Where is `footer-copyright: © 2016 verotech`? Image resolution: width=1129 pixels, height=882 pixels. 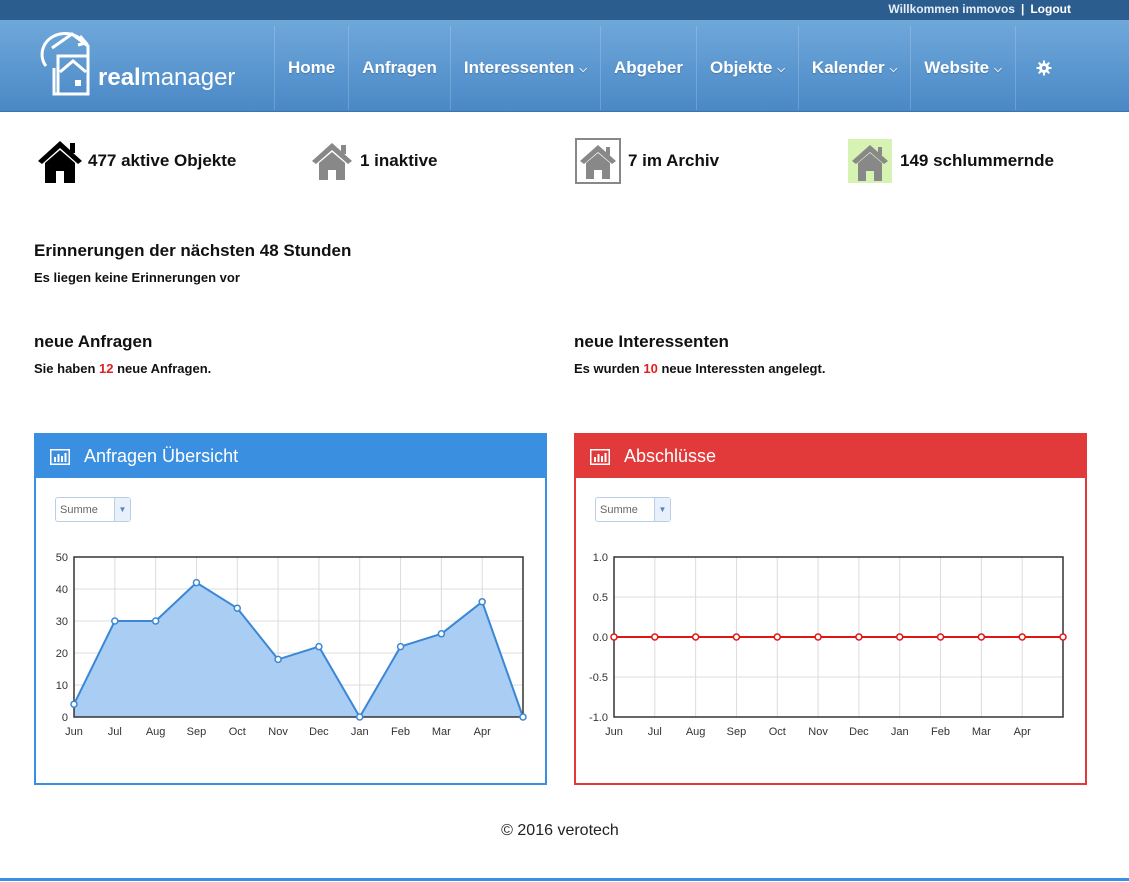
footer-copyright: © 2016 verotech is located at coordinates (560, 830).